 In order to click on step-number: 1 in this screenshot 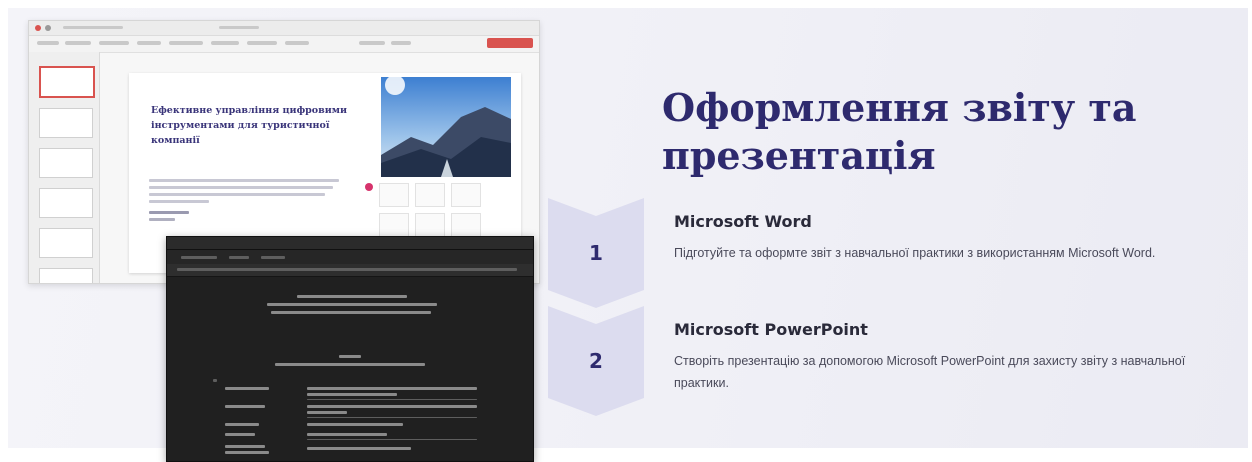, I will do `click(596, 253)`.